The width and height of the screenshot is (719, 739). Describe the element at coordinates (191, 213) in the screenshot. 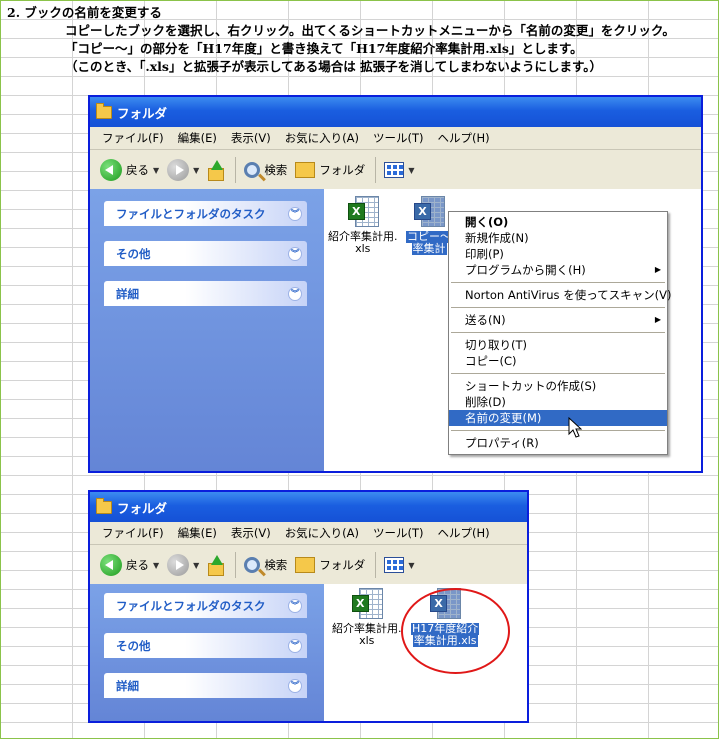

I see `task-label: ファイルとフォルダのタスク` at that location.